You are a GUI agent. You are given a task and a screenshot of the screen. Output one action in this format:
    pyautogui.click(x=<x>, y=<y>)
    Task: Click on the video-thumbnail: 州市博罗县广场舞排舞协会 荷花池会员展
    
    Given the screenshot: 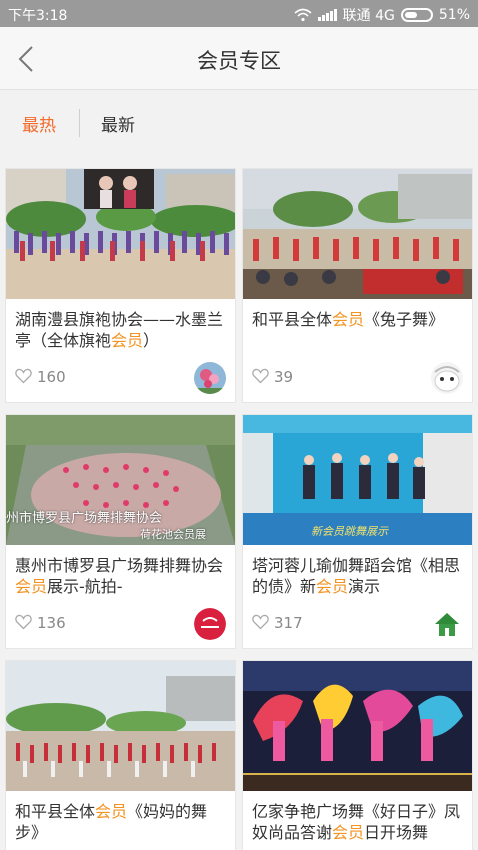 What is the action you would take?
    pyautogui.click(x=120, y=480)
    